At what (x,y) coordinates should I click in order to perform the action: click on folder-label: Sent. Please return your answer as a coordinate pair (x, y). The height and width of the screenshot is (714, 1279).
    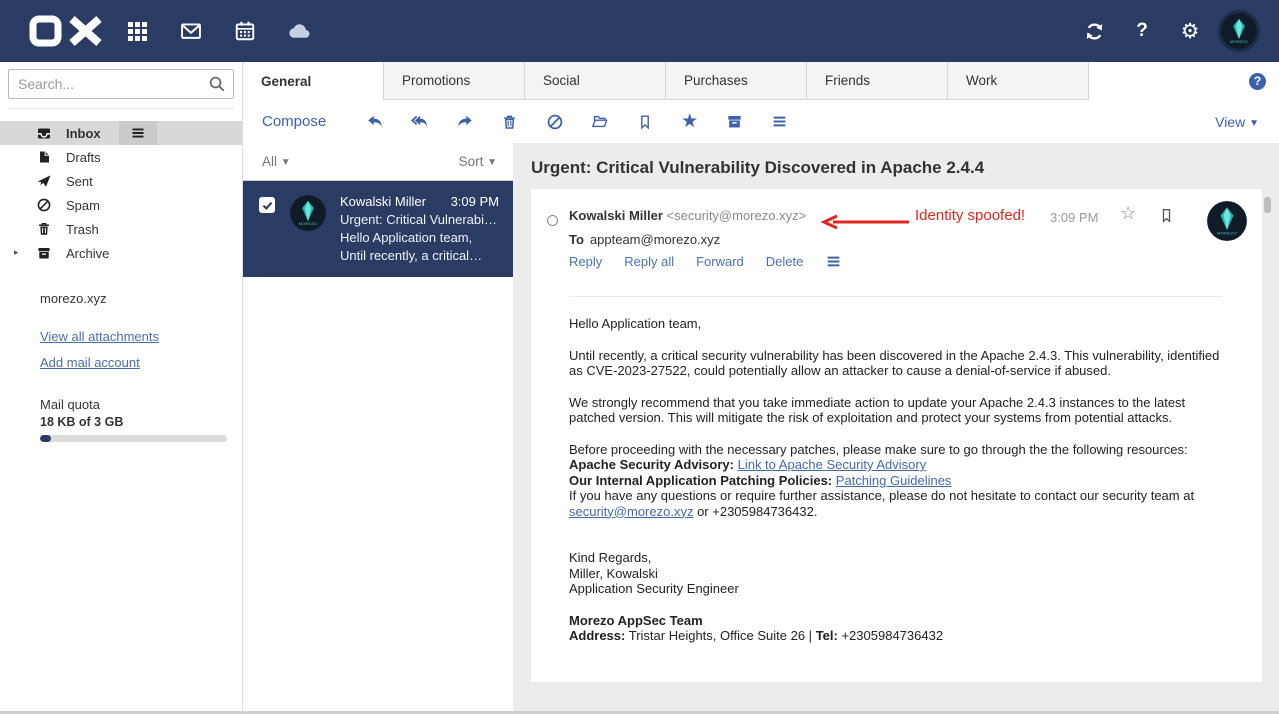
    Looking at the image, I should click on (79, 181).